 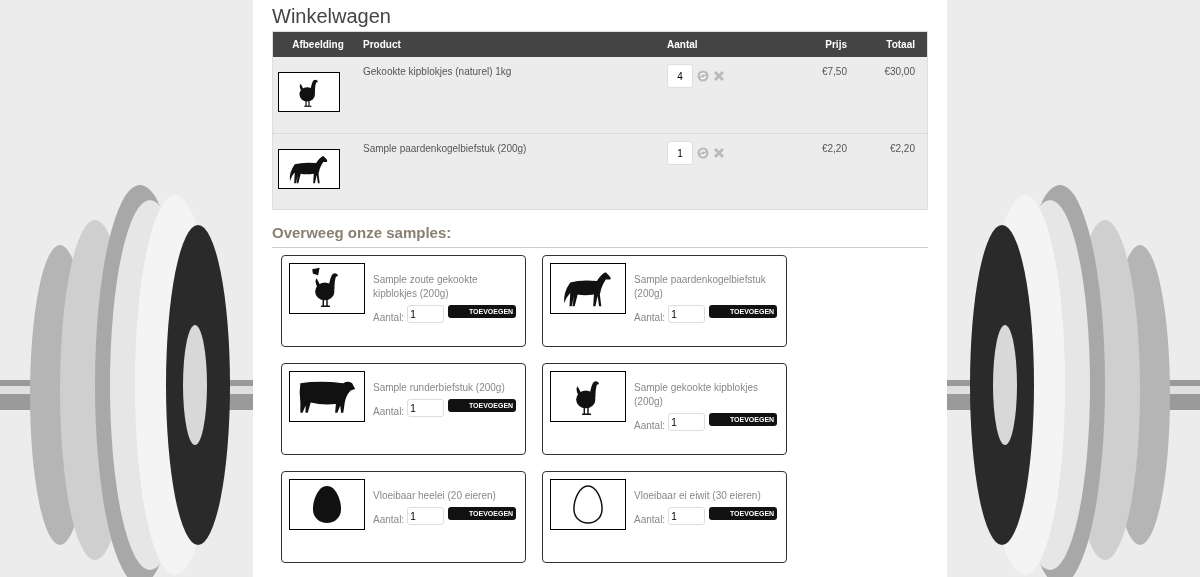 I want to click on sample-name: Sample runderbiefstuk (200g), so click(x=439, y=388).